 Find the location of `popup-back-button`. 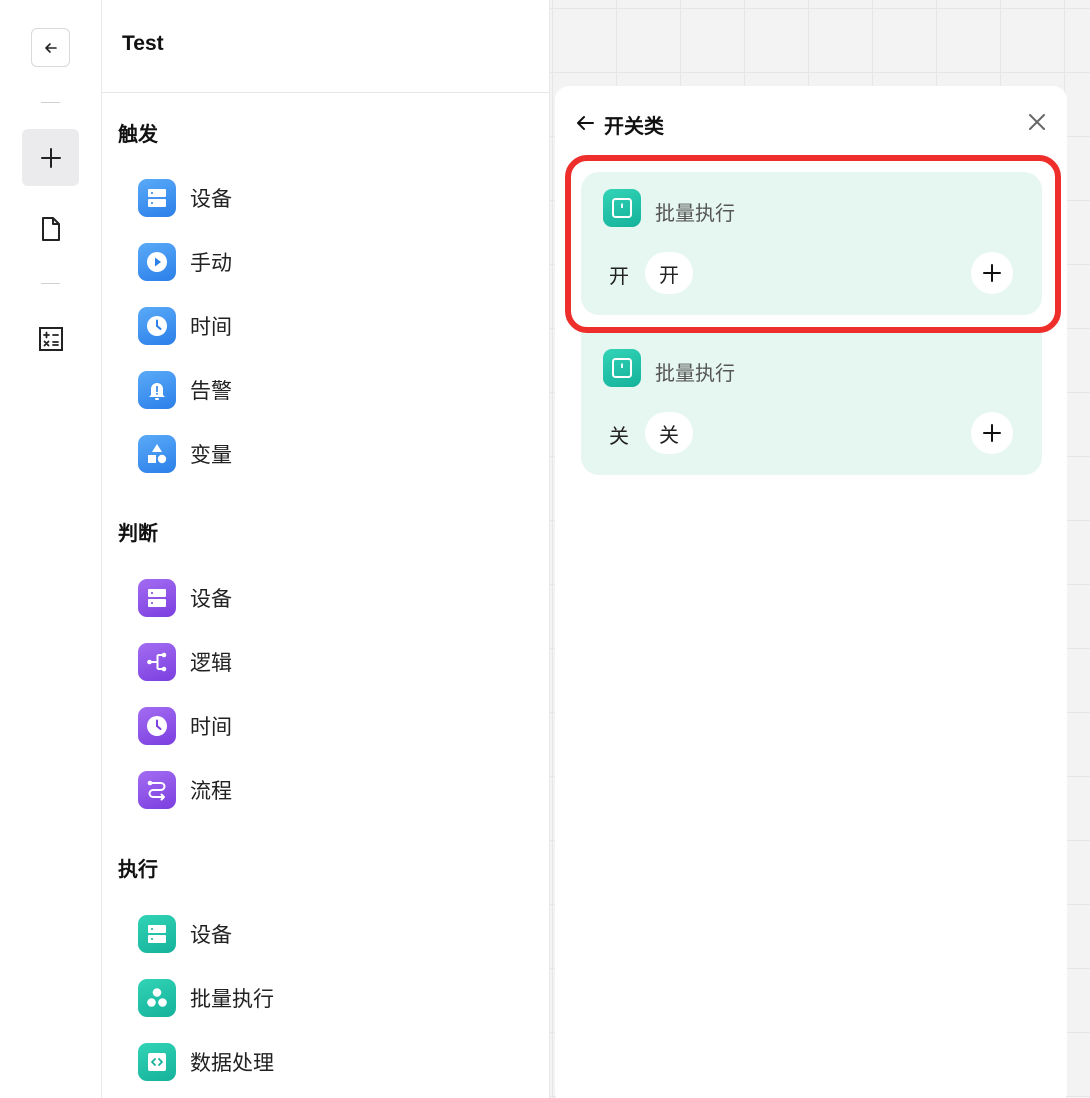

popup-back-button is located at coordinates (585, 123).